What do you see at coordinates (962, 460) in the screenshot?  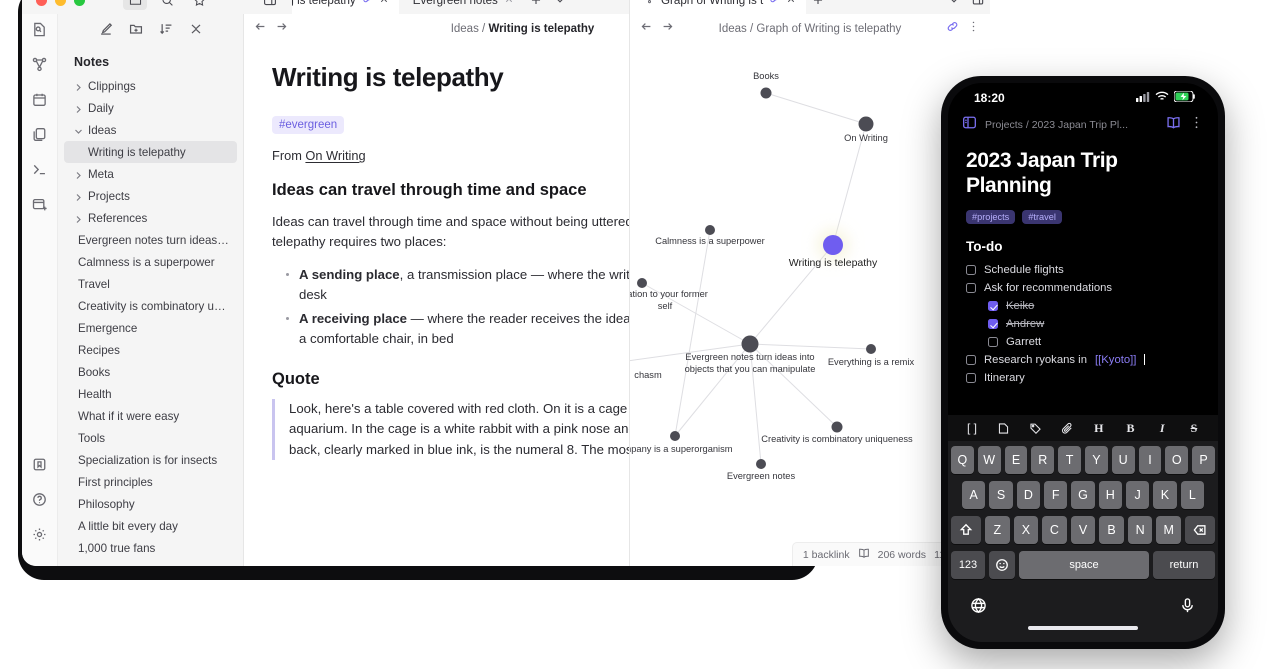 I see `key-q: Q` at bounding box center [962, 460].